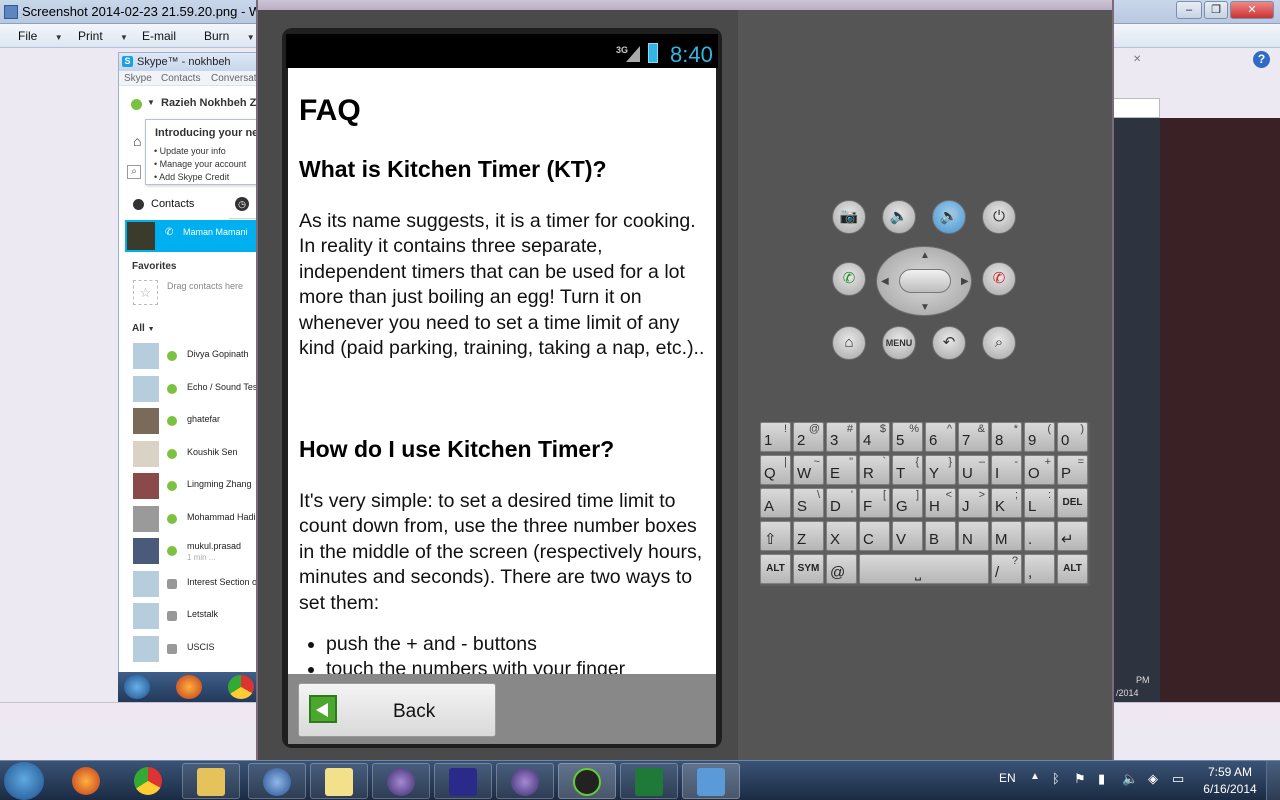 This screenshot has width=1280, height=800. Describe the element at coordinates (134, 172) in the screenshot. I see `search-icon: ⌕` at that location.